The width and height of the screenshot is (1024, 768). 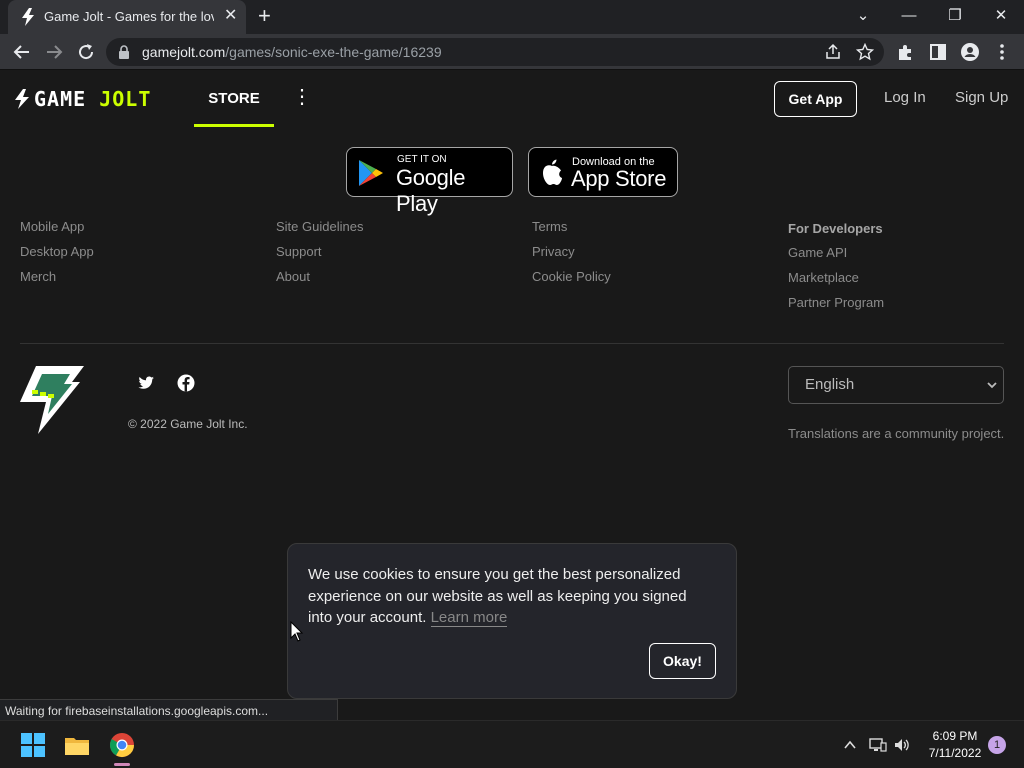 I want to click on back-arrow-icon, so click(x=22, y=52).